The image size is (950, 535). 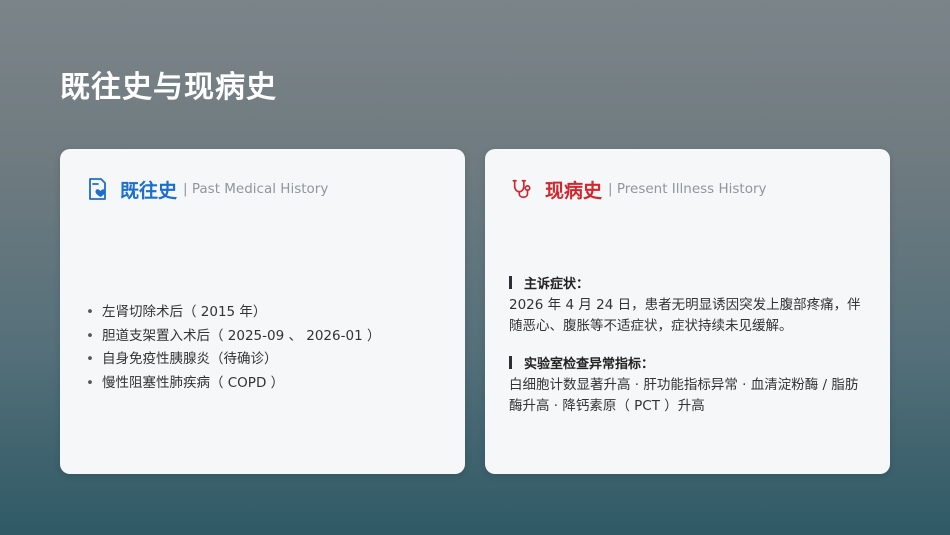 What do you see at coordinates (97, 189) in the screenshot?
I see `medical-record-heart-icon` at bounding box center [97, 189].